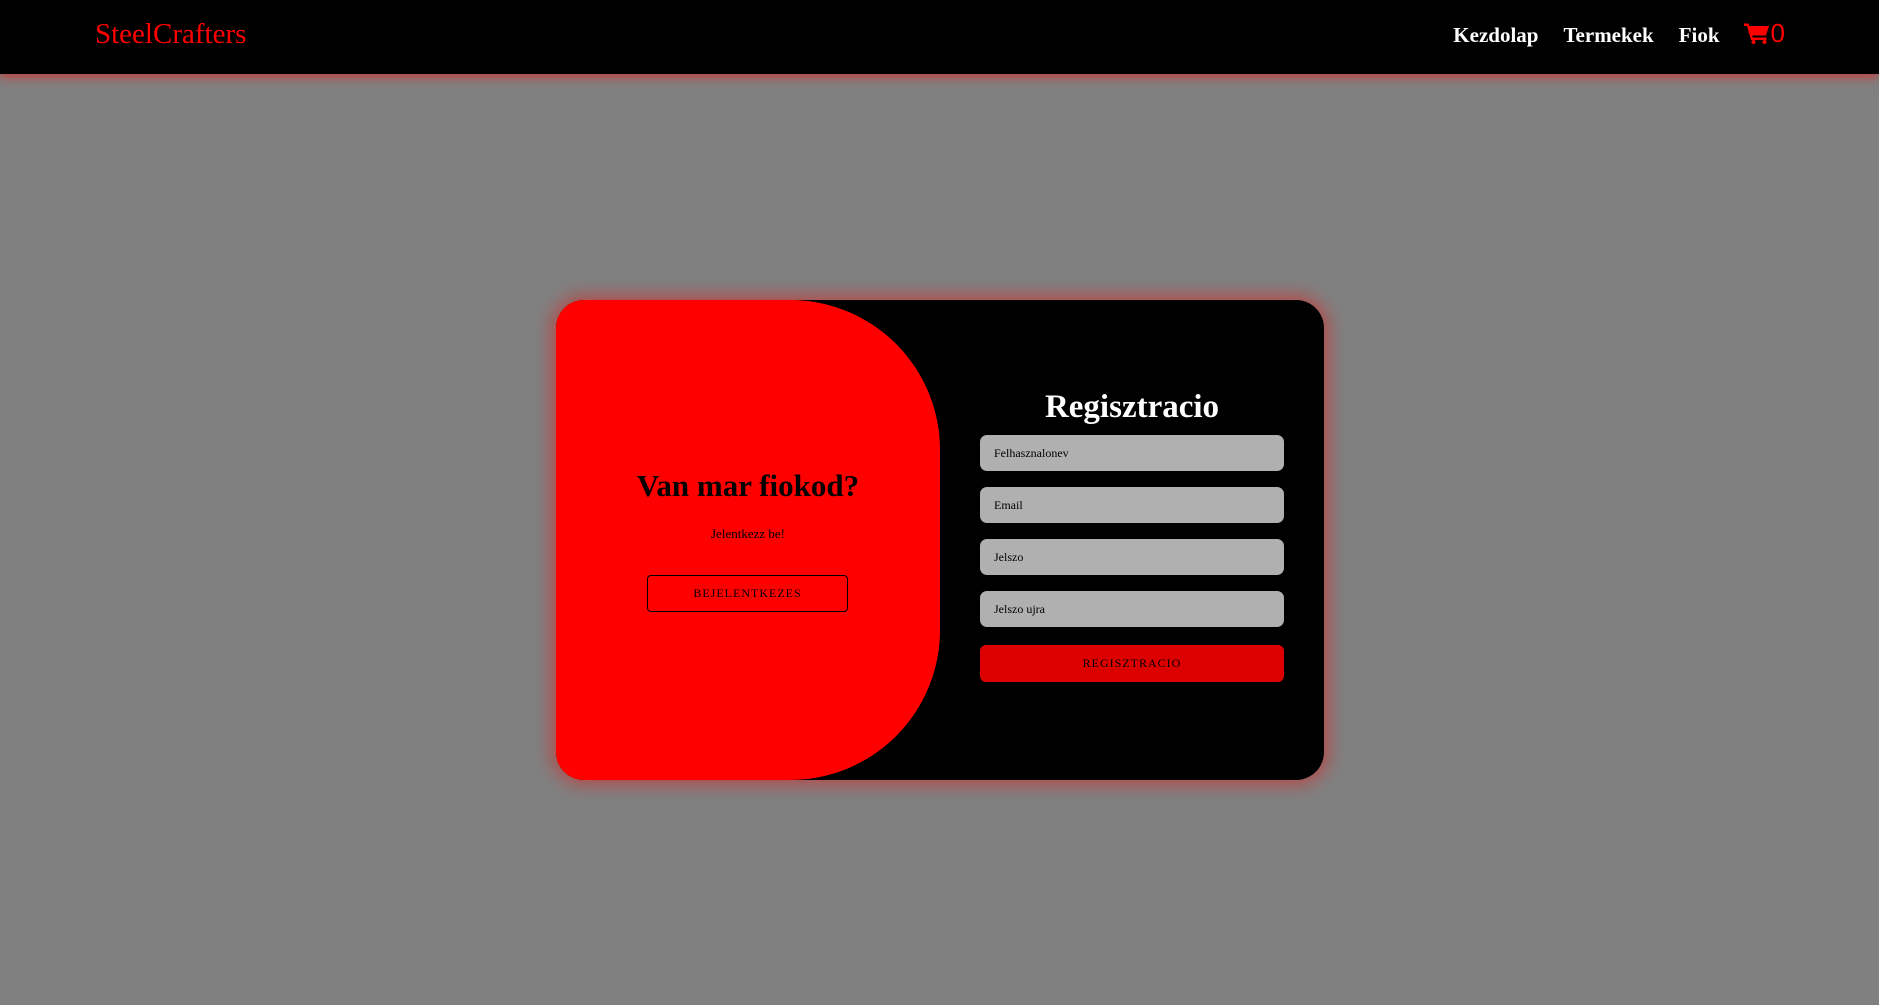 This screenshot has height=1005, width=1879. What do you see at coordinates (1132, 407) in the screenshot?
I see `register-title: Regisztracio` at bounding box center [1132, 407].